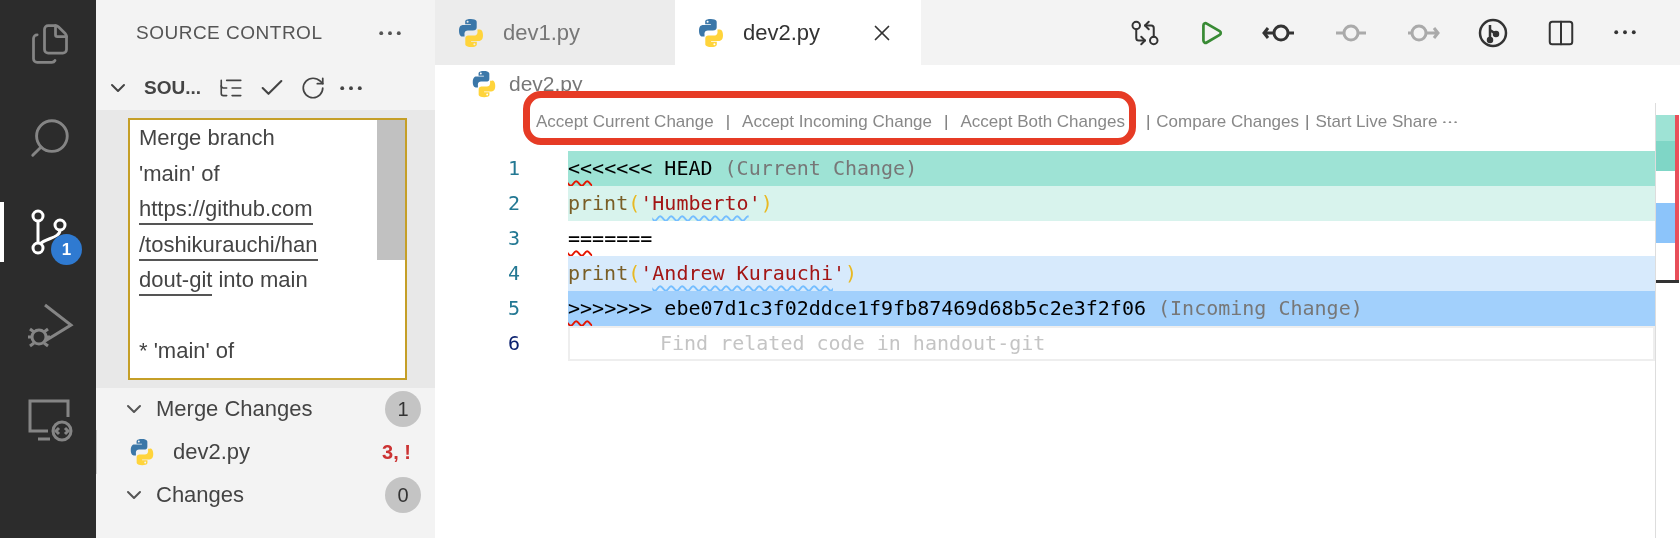  Describe the element at coordinates (513, 238) in the screenshot. I see `line-number: 3` at that location.